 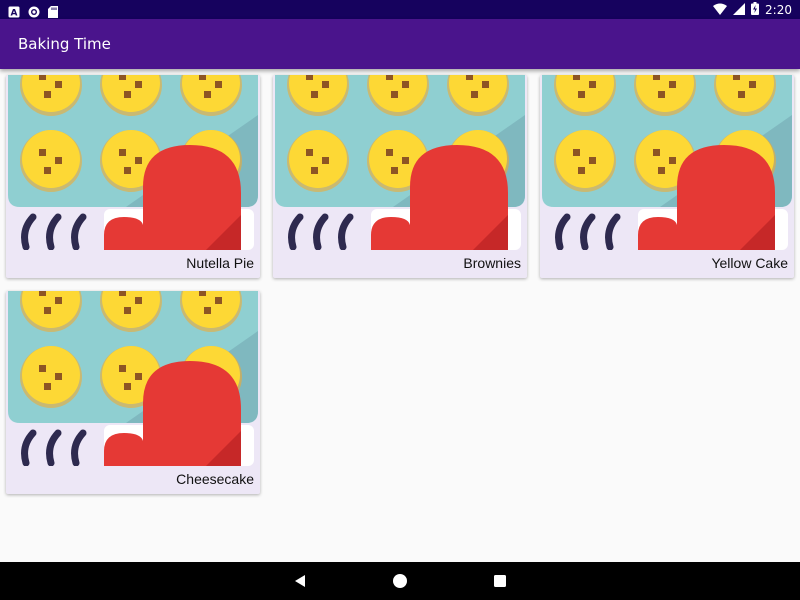 I want to click on status-time: 2:20, so click(x=778, y=9).